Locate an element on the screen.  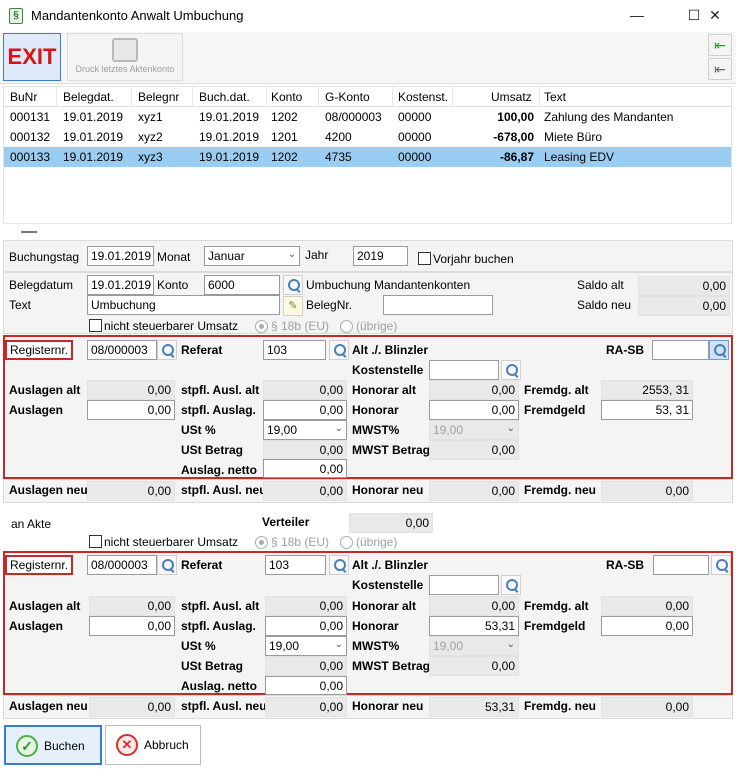
kostenstelle2-label: Kostenstelle is located at coordinates (388, 585).